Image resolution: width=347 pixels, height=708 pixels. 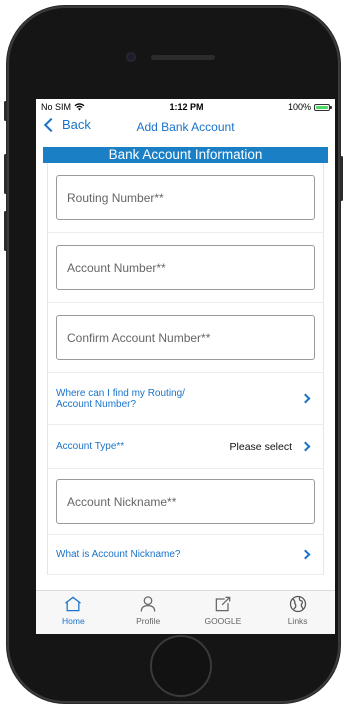 What do you see at coordinates (96, 404) in the screenshot?
I see `find-numbers-line2: Account Number?` at bounding box center [96, 404].